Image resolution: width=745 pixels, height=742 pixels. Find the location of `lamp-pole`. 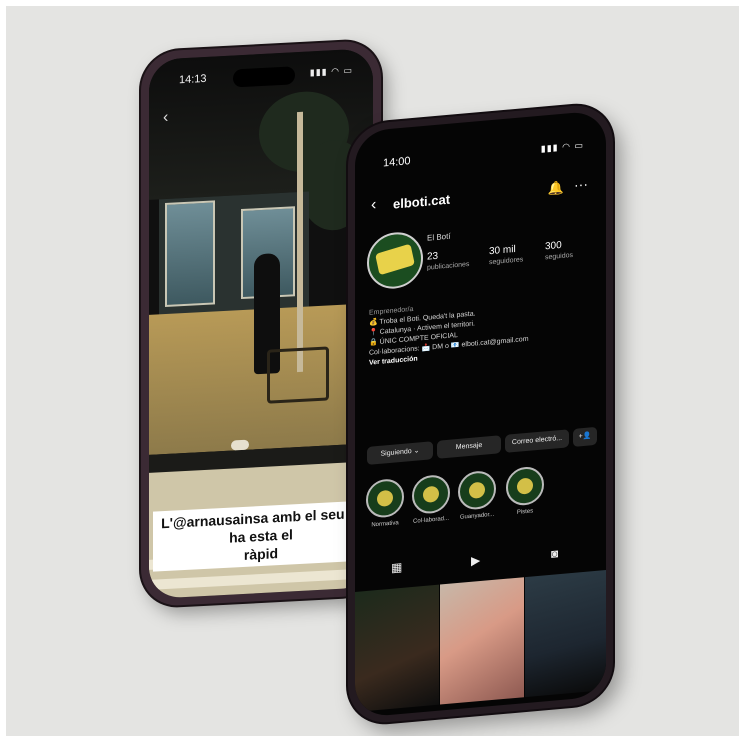

lamp-pole is located at coordinates (300, 242).